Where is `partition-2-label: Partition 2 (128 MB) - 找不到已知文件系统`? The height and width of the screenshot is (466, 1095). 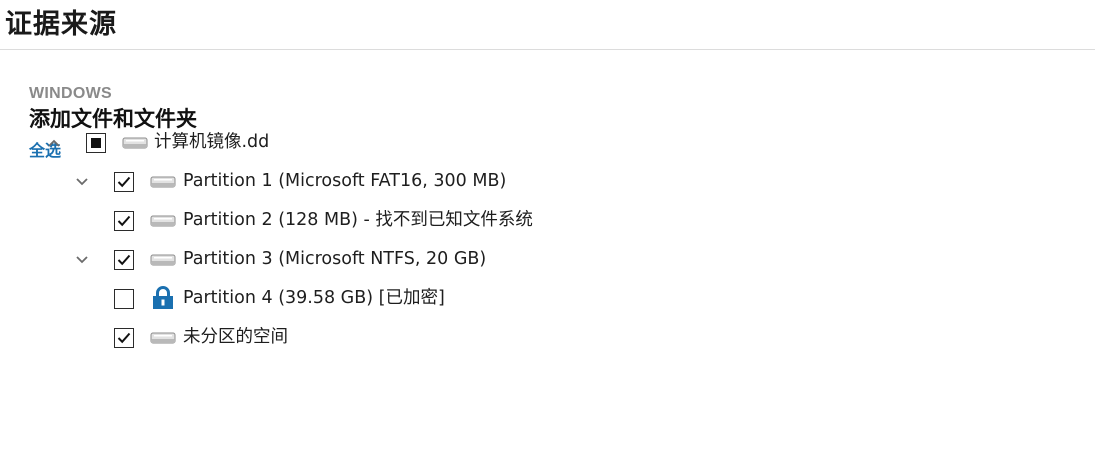
partition-2-label: Partition 2 (128 MB) - 找不到已知文件系统 is located at coordinates (358, 220).